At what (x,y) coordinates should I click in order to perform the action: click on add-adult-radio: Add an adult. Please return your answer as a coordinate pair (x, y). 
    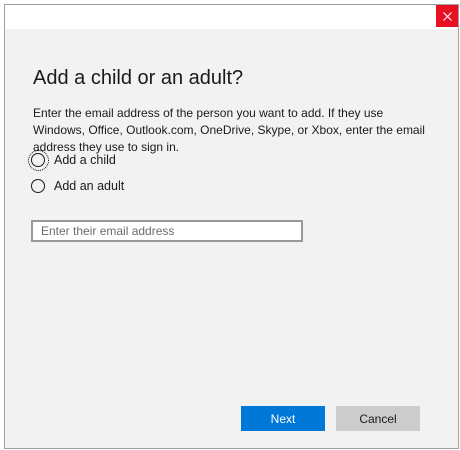
    Looking at the image, I should click on (77, 186).